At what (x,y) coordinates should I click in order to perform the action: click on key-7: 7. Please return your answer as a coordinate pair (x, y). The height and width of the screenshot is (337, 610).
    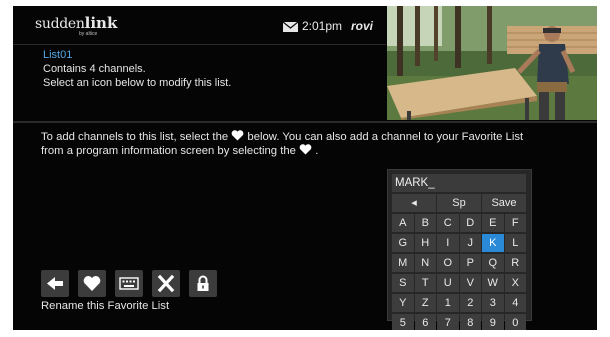
    Looking at the image, I should click on (448, 322).